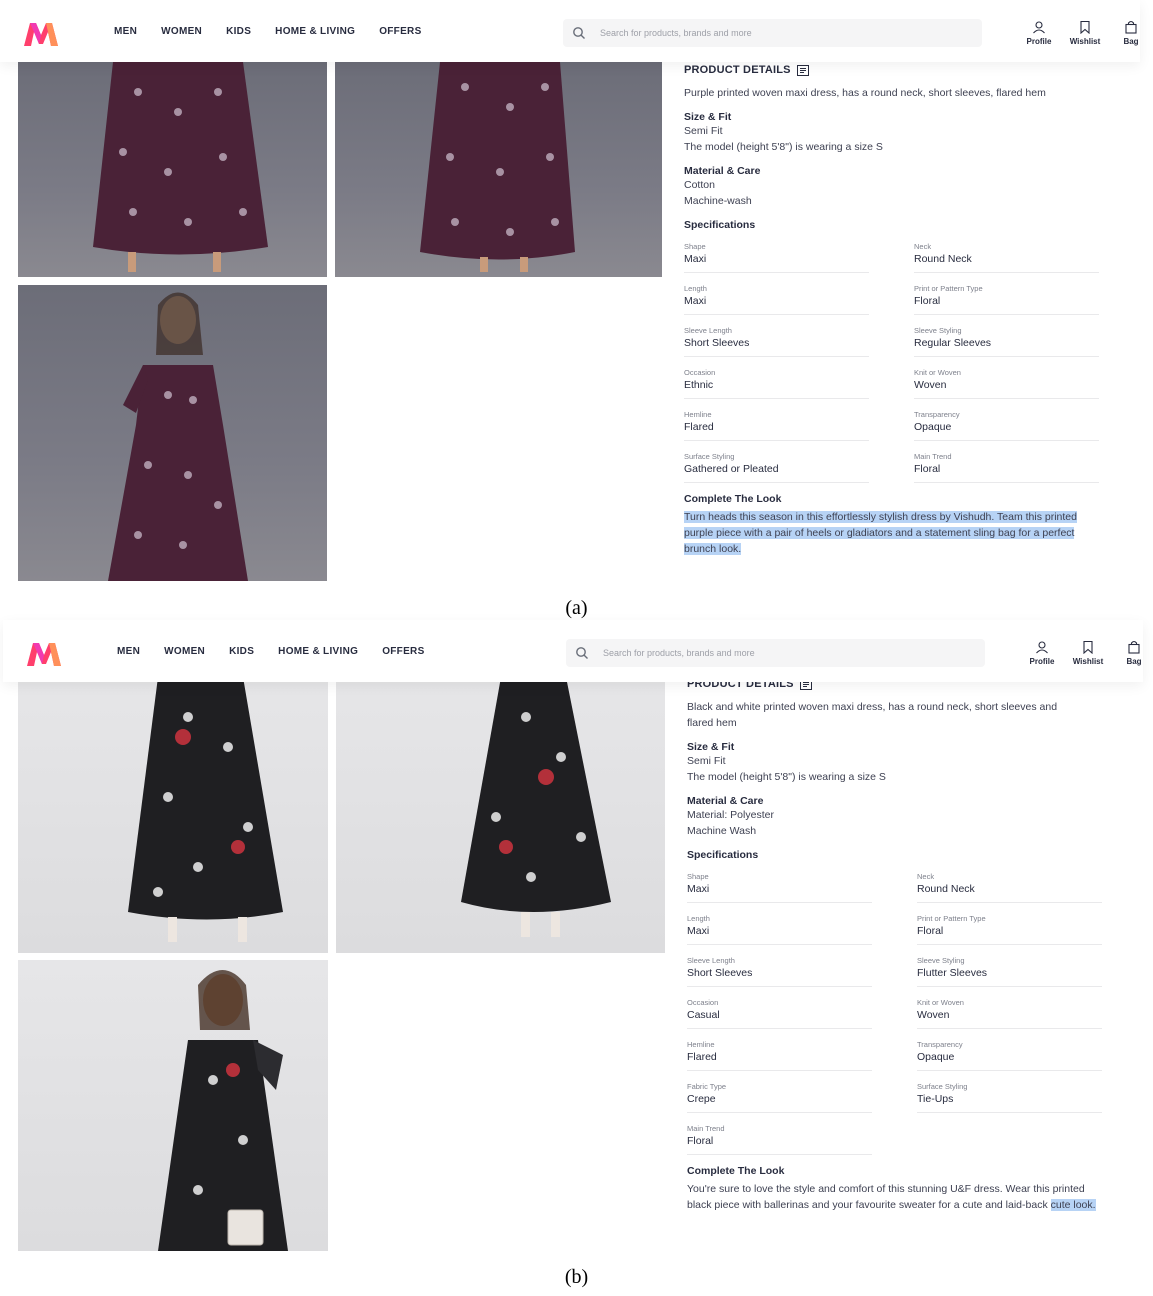  What do you see at coordinates (718, 201) in the screenshot?
I see `material-line-2: Machine-wash` at bounding box center [718, 201].